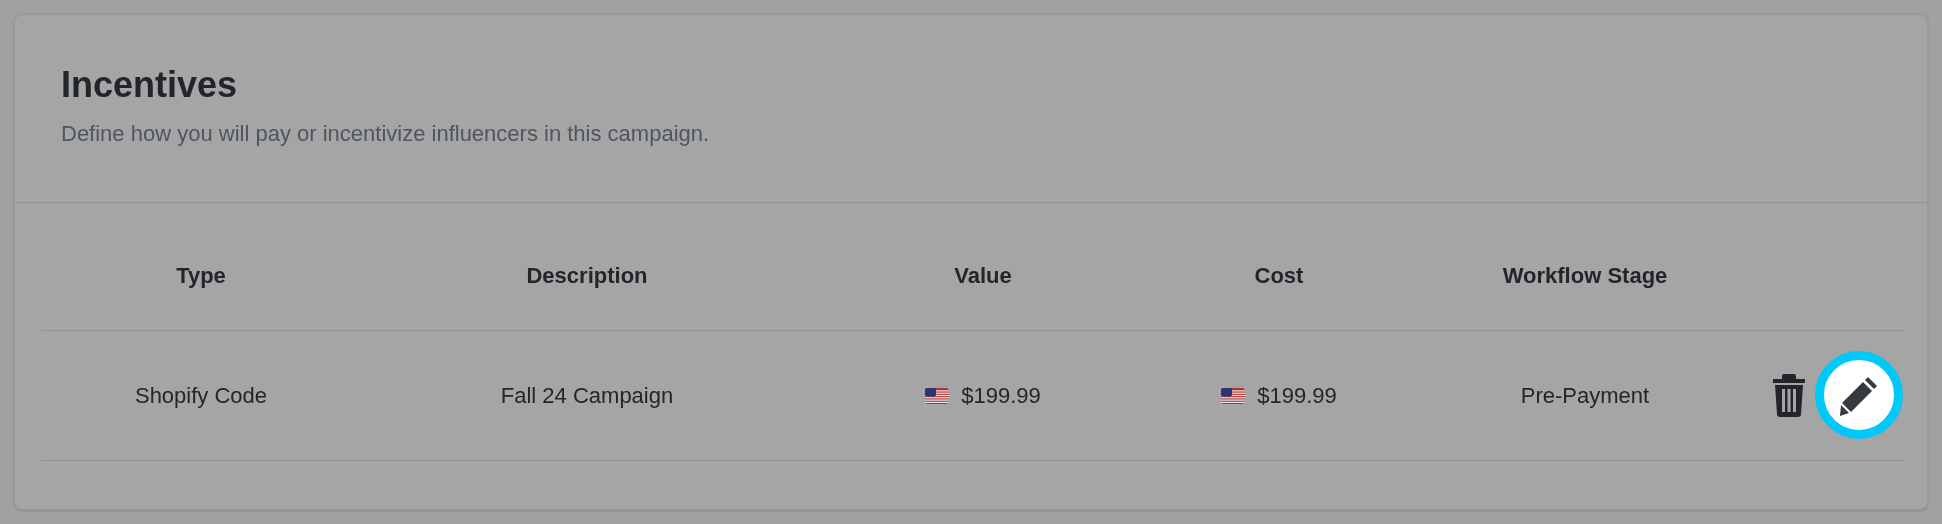 The width and height of the screenshot is (1942, 524). Describe the element at coordinates (201, 275) in the screenshot. I see `column-header: Type` at that location.